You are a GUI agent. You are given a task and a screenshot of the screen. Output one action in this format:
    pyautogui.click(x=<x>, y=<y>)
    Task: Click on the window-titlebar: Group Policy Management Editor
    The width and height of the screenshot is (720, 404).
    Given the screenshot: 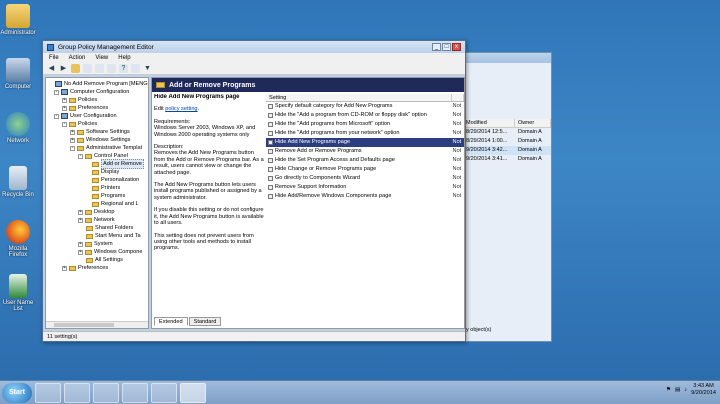 What is the action you would take?
    pyautogui.click(x=254, y=47)
    